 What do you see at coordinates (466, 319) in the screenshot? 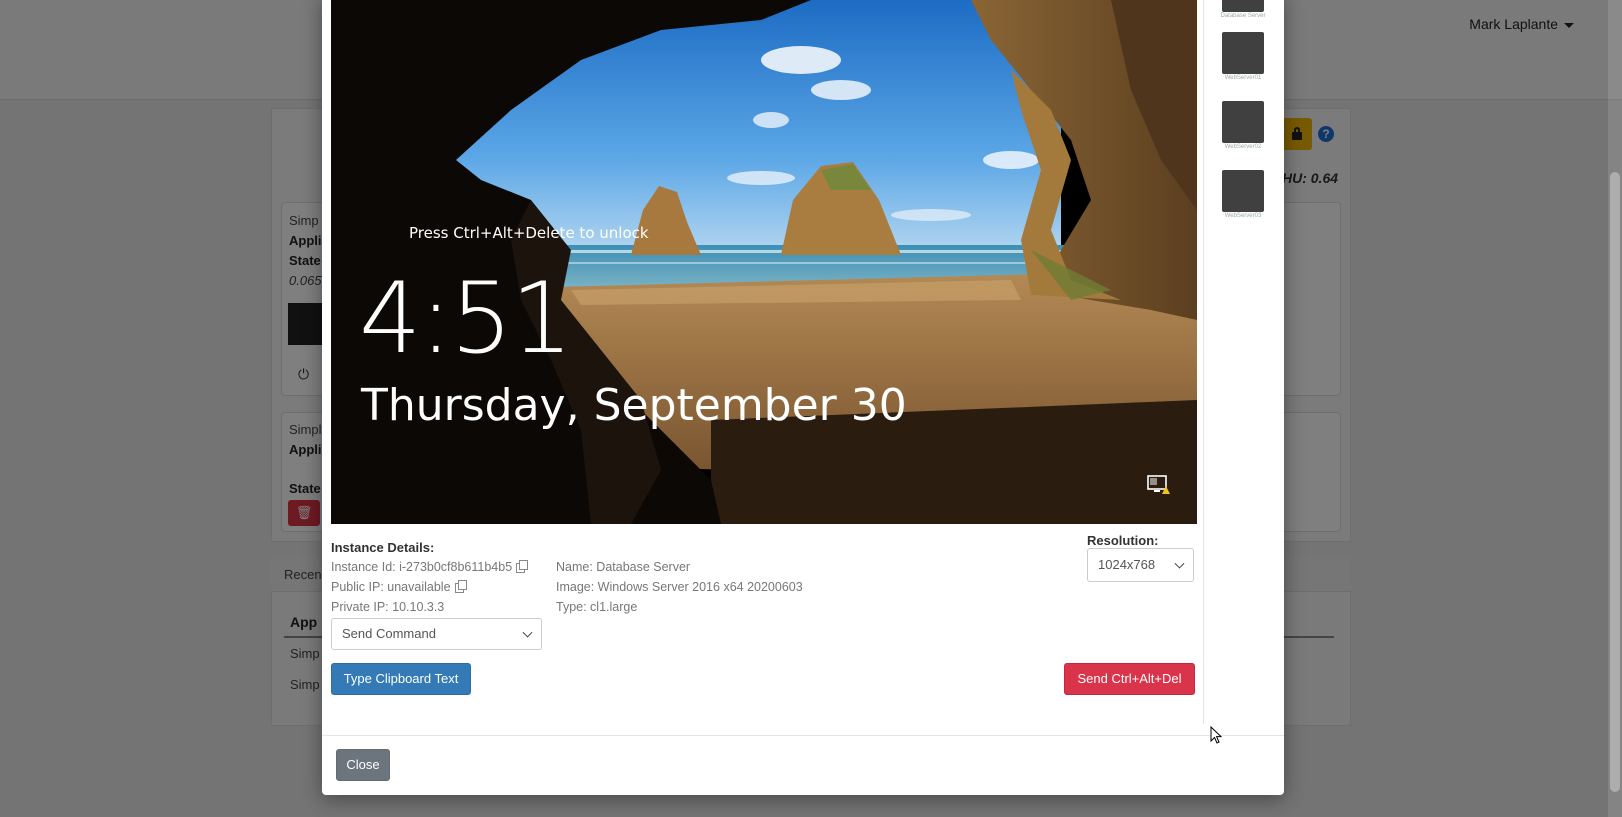
I see `lock-clock: 4:51` at bounding box center [466, 319].